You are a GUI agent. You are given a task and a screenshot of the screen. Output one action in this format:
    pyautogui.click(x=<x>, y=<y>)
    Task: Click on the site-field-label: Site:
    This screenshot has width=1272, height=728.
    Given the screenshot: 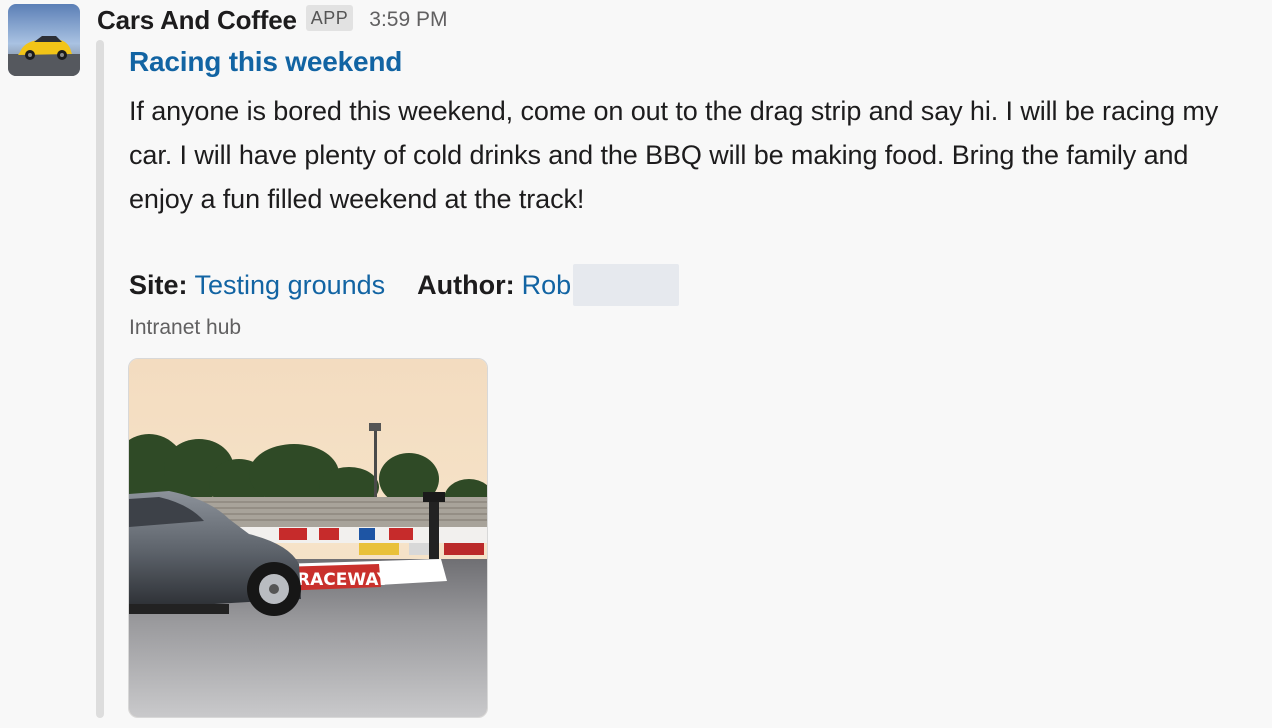 What is the action you would take?
    pyautogui.click(x=158, y=284)
    